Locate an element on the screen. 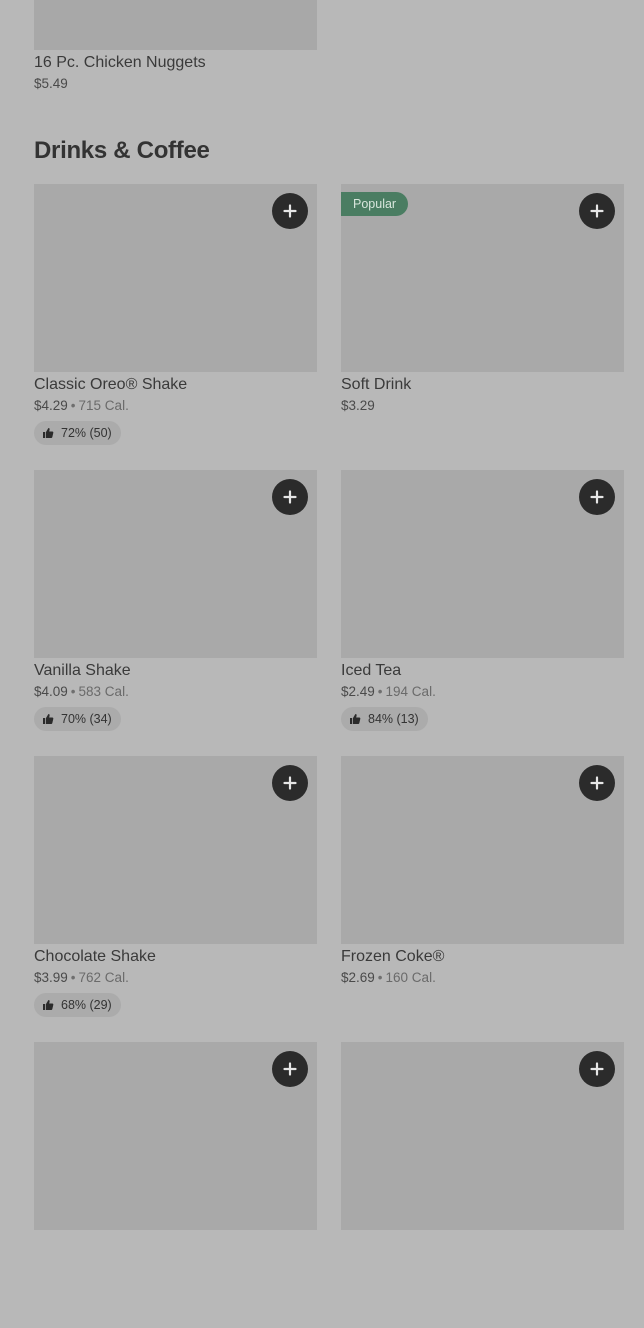 This screenshot has height=1328, width=644. item-calories: 160 Cal. is located at coordinates (410, 977).